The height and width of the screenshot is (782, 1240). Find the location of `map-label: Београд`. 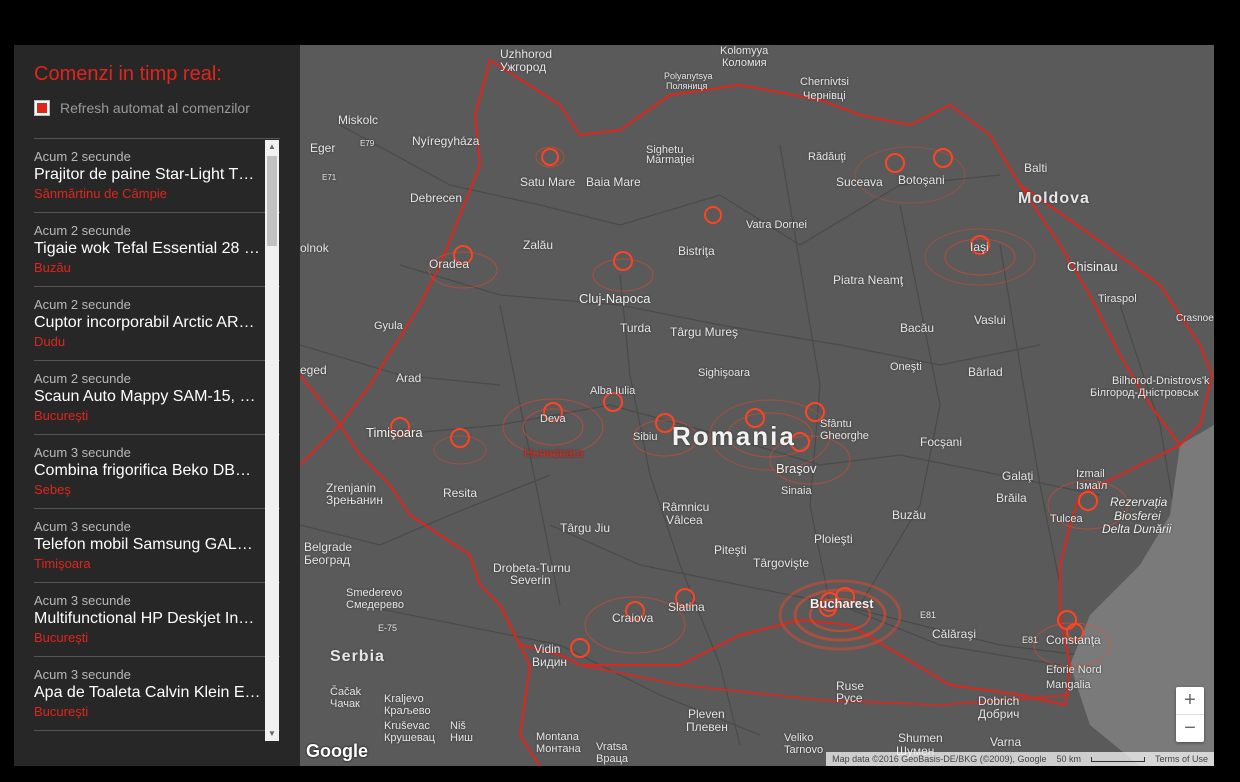

map-label: Београд is located at coordinates (327, 560).